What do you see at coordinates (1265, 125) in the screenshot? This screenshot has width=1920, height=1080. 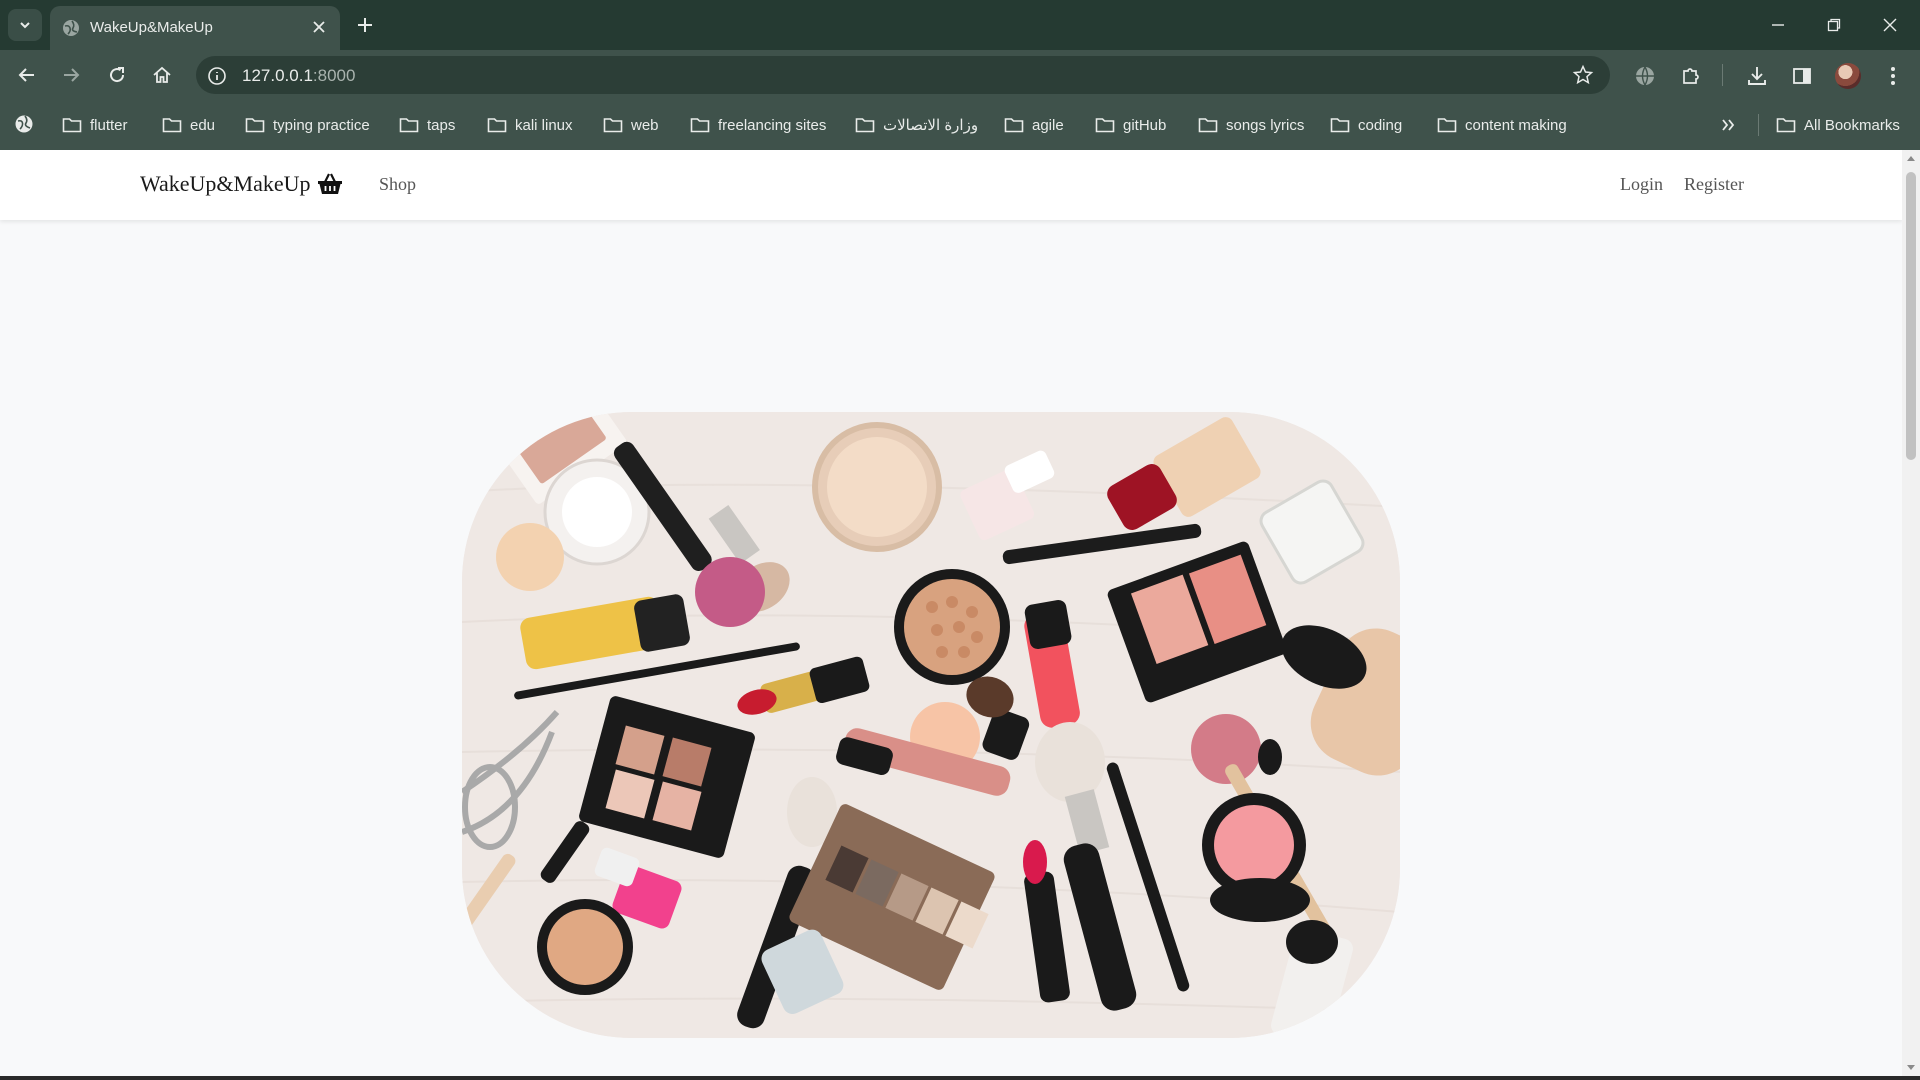 I see `bookmark-label: songs lyrics` at bounding box center [1265, 125].